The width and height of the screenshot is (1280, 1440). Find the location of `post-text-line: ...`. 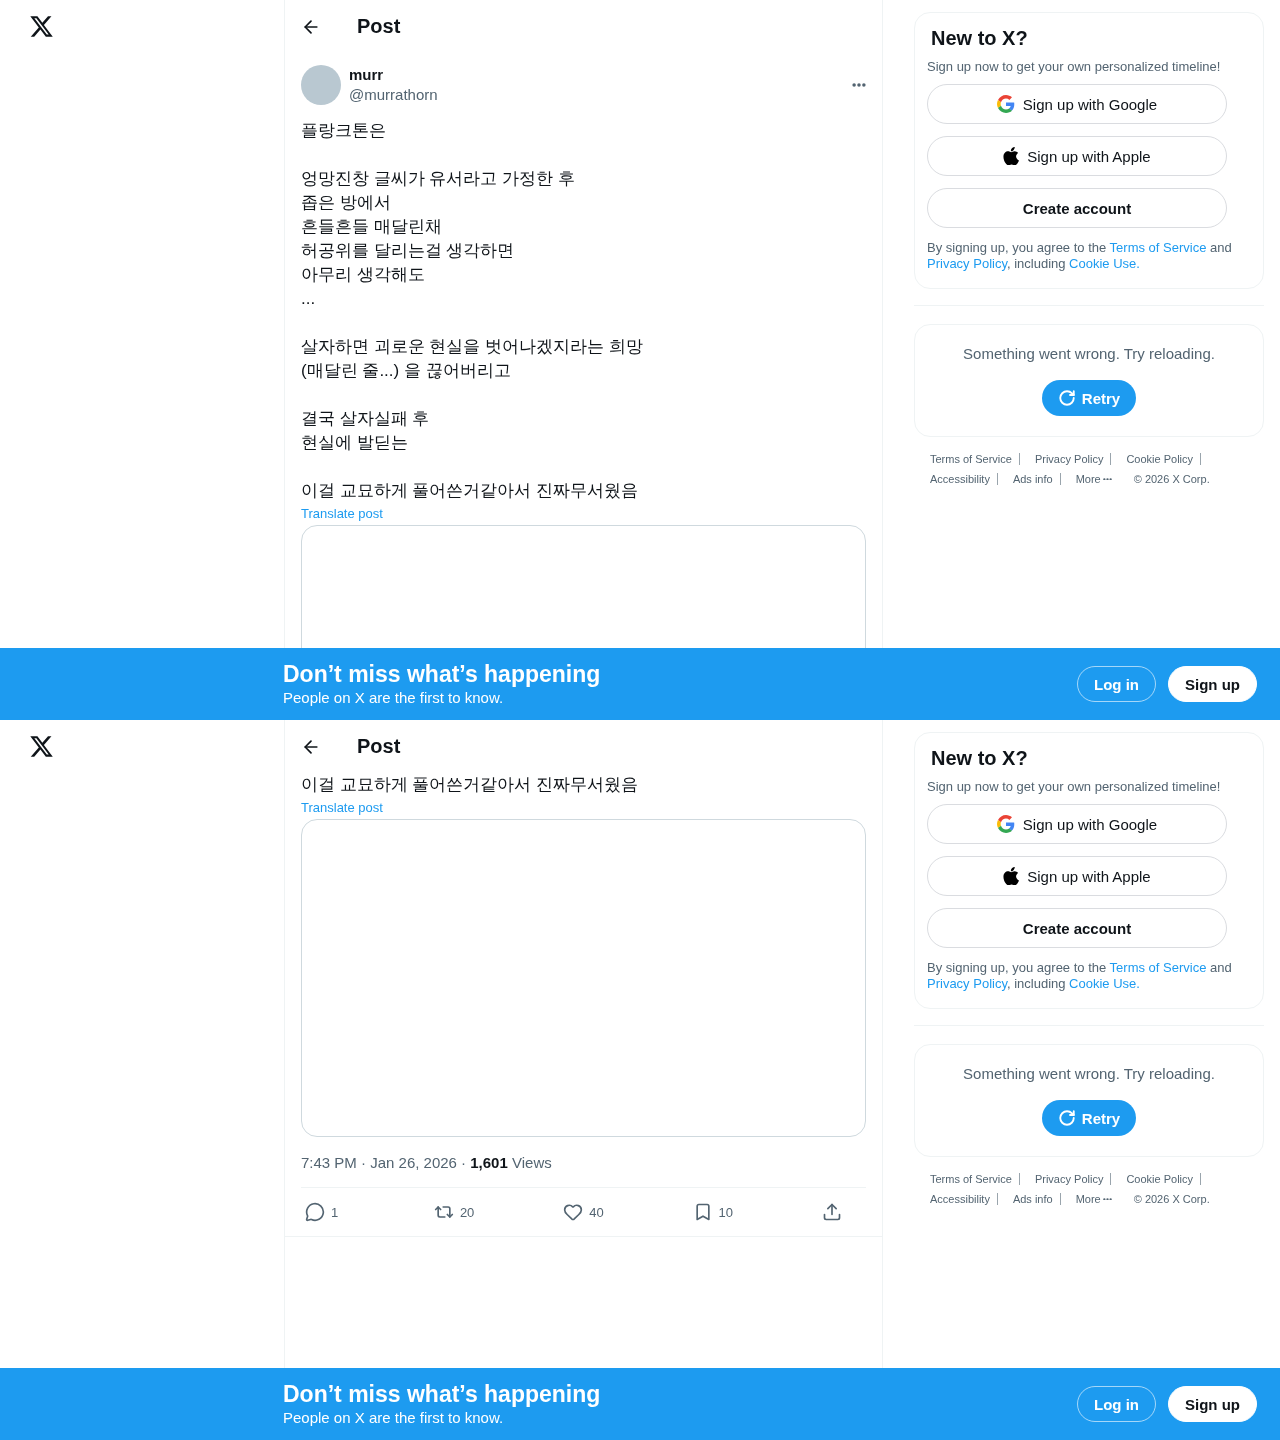

post-text-line: ... is located at coordinates (309, 299).